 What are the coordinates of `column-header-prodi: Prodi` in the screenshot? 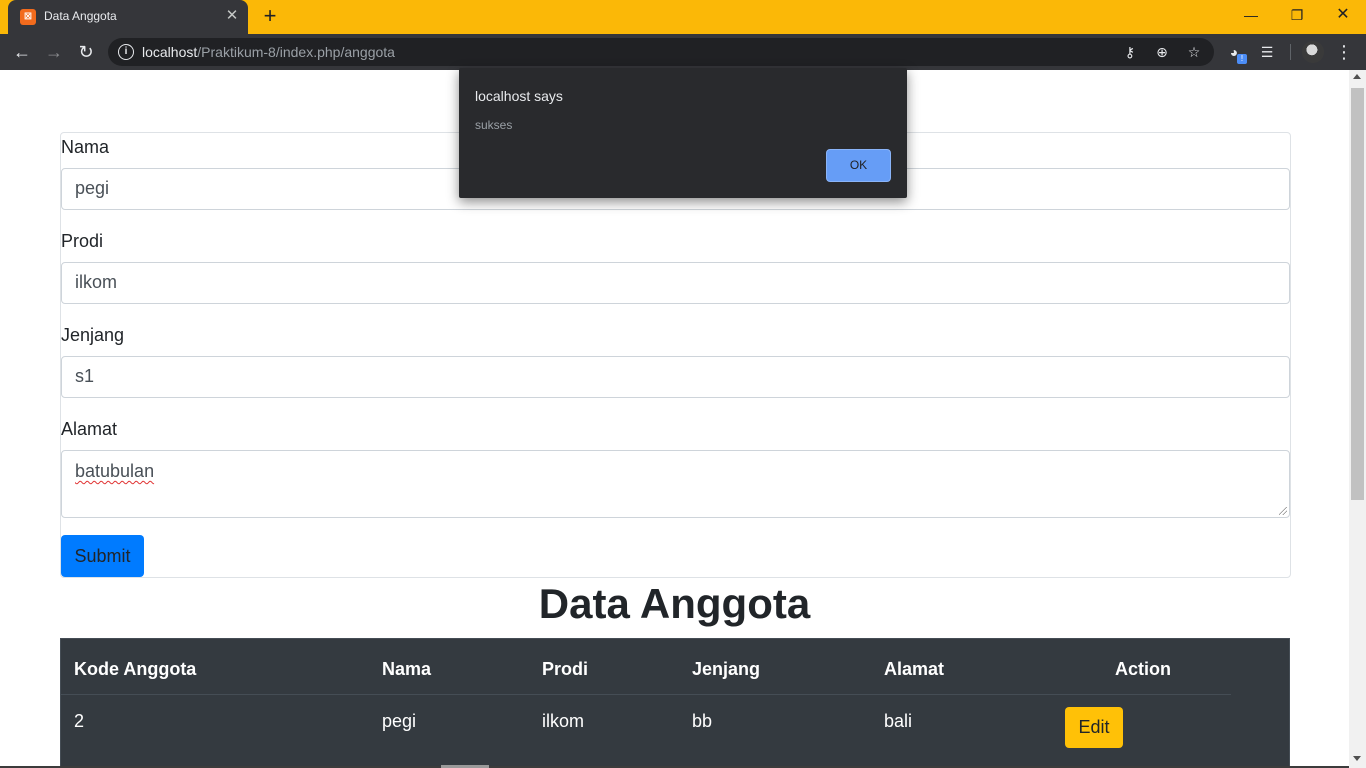 It's located at (565, 669).